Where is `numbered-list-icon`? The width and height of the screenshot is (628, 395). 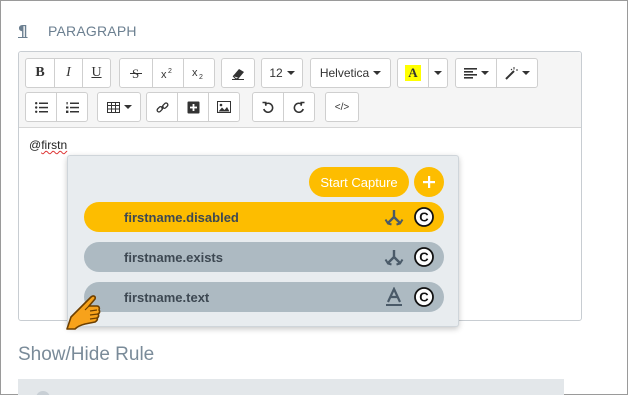
numbered-list-icon is located at coordinates (72, 107).